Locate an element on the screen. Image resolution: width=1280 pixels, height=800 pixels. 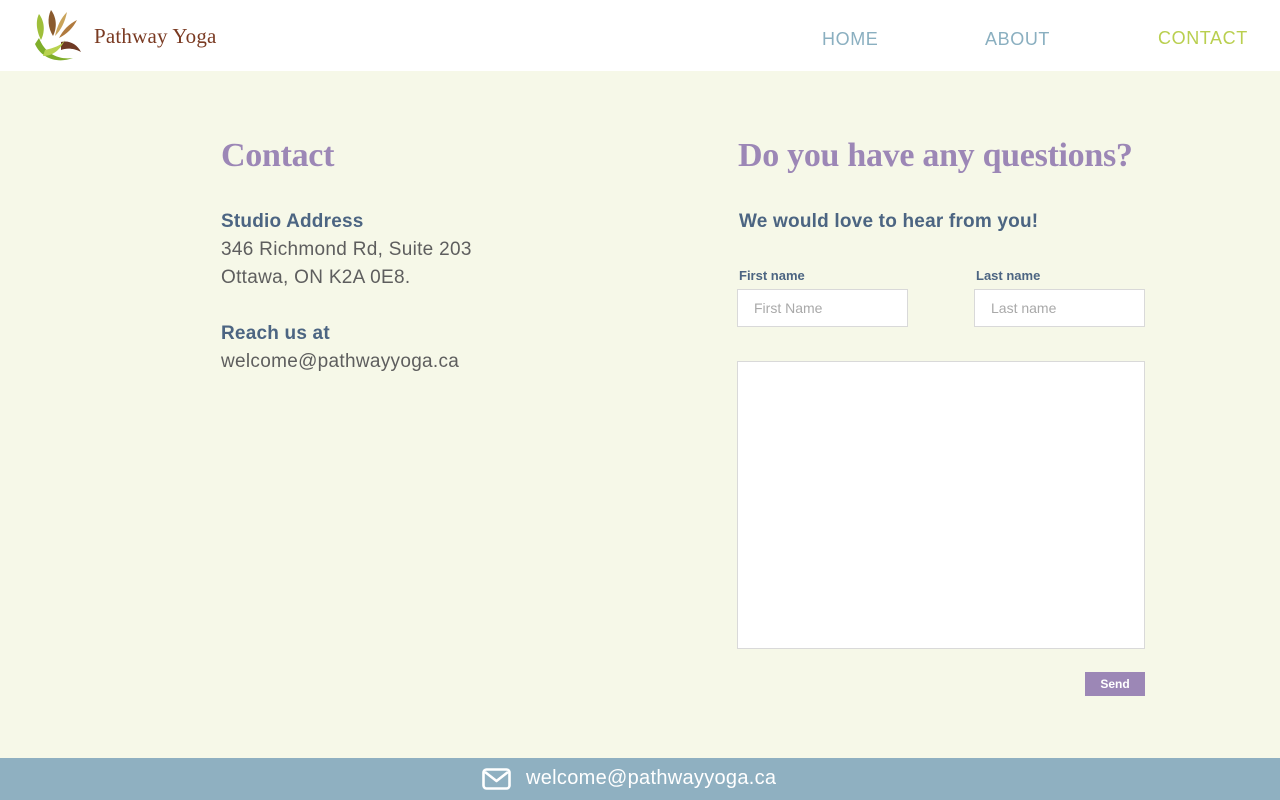
logo-text: Pathway Yoga is located at coordinates (155, 35).